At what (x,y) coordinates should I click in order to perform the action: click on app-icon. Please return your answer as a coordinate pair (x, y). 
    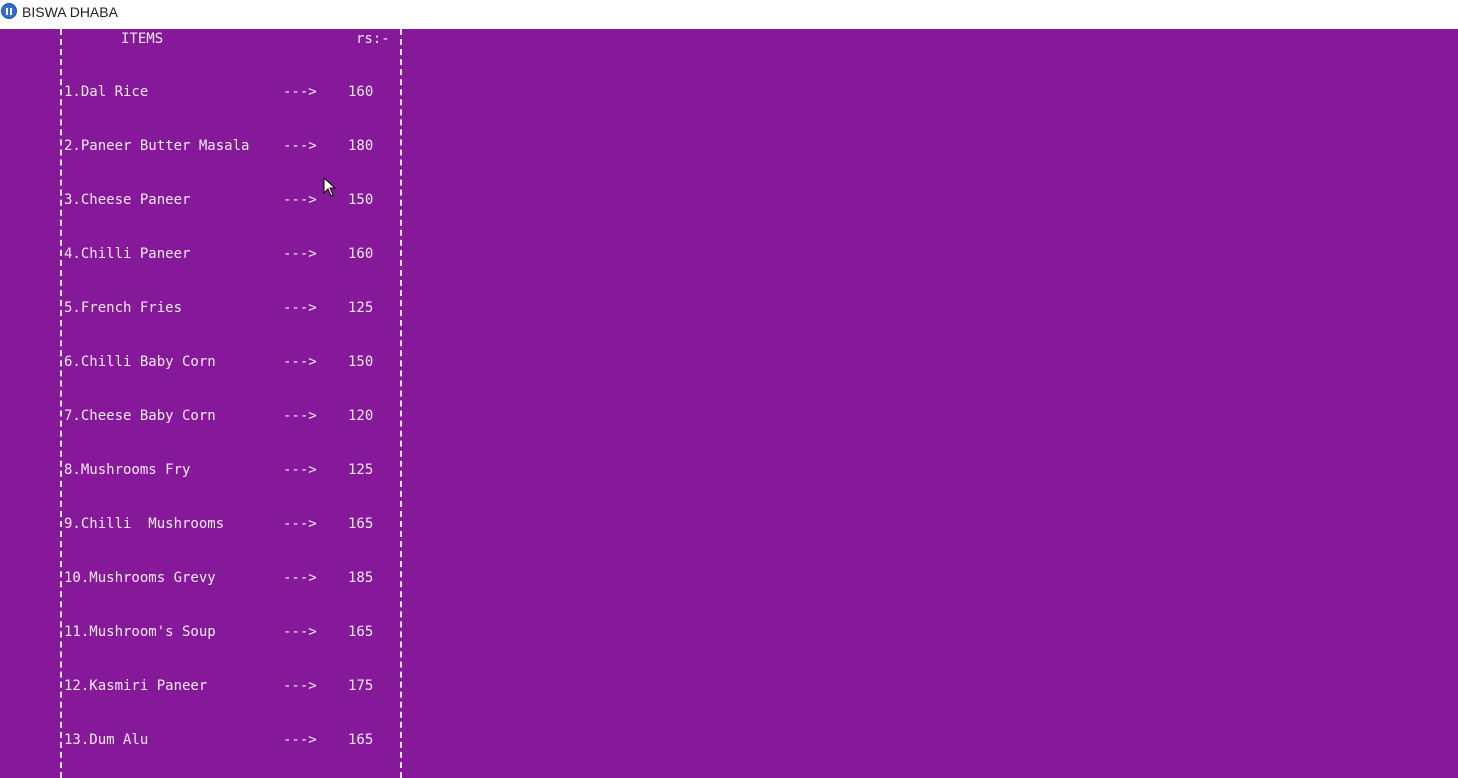
    Looking at the image, I should click on (9, 11).